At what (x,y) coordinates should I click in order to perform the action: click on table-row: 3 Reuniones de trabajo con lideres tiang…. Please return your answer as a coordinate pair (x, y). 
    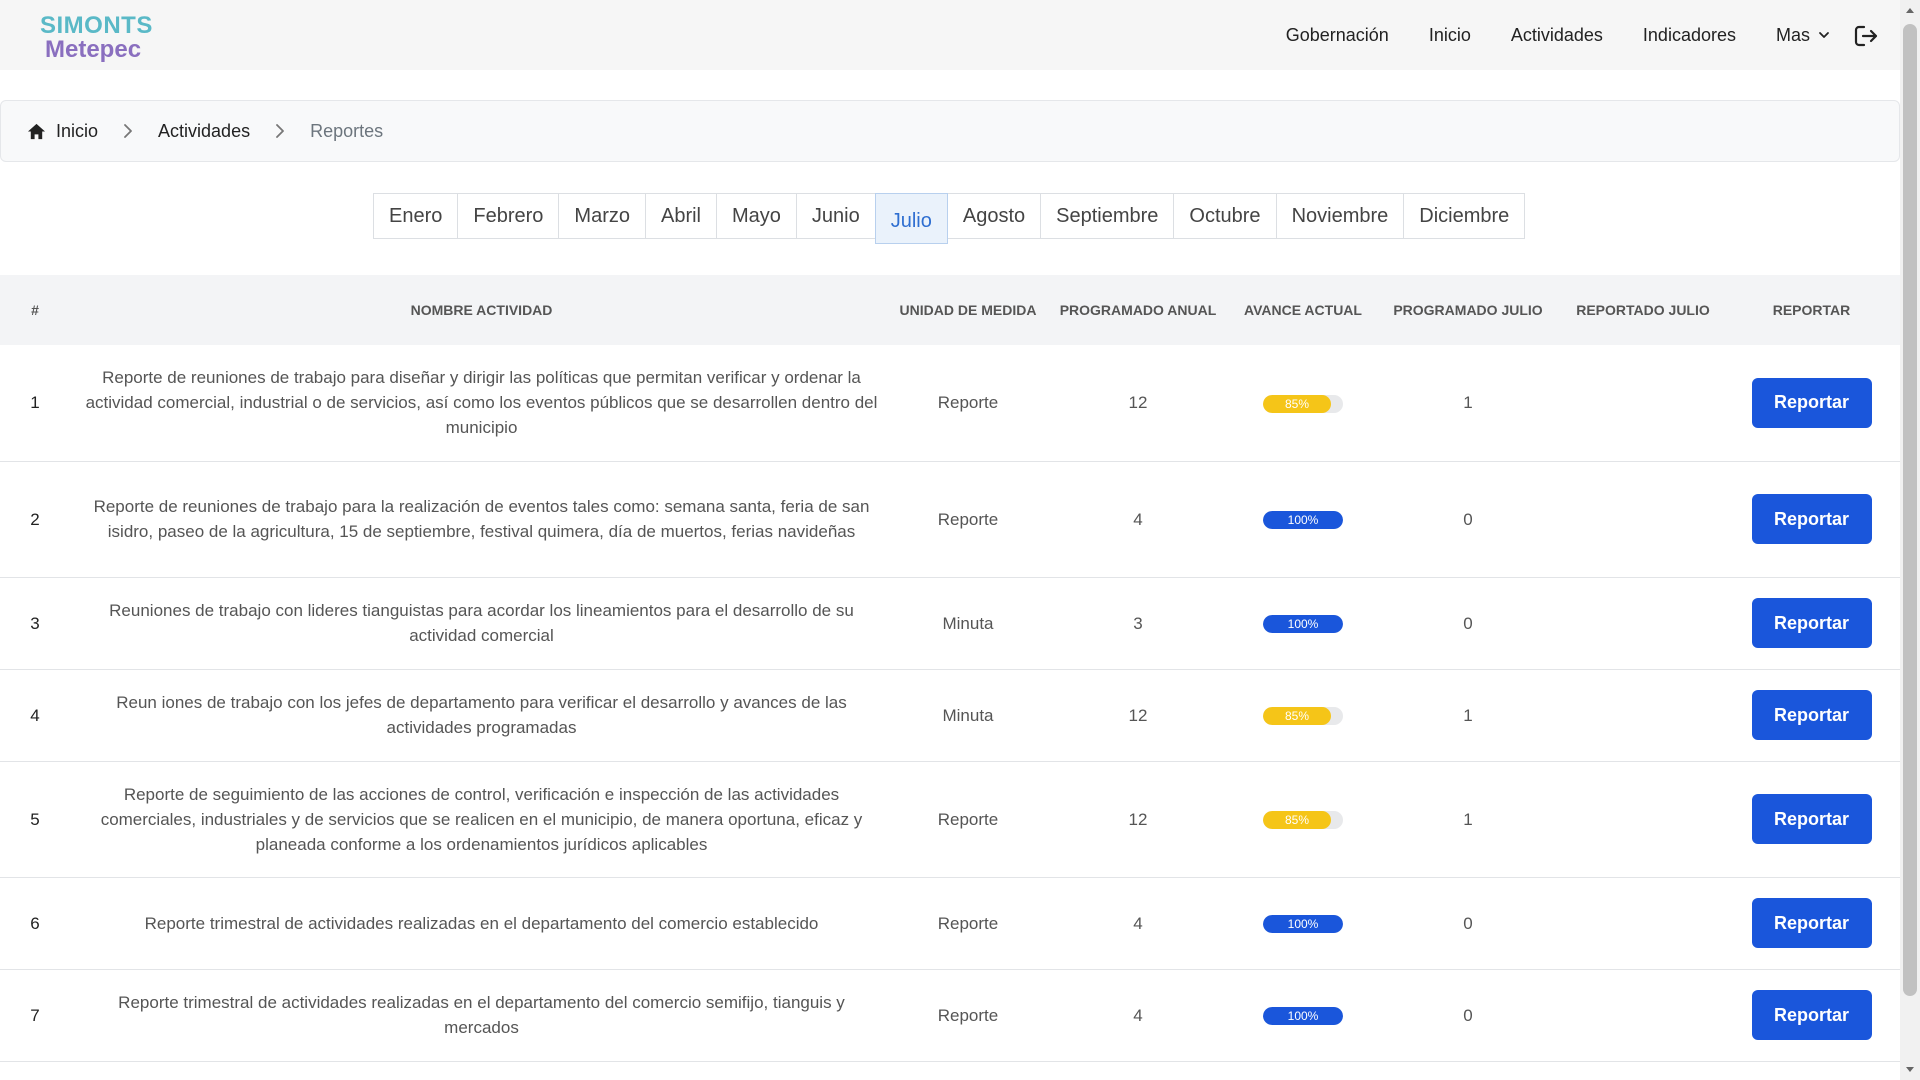
    Looking at the image, I should click on (950, 623).